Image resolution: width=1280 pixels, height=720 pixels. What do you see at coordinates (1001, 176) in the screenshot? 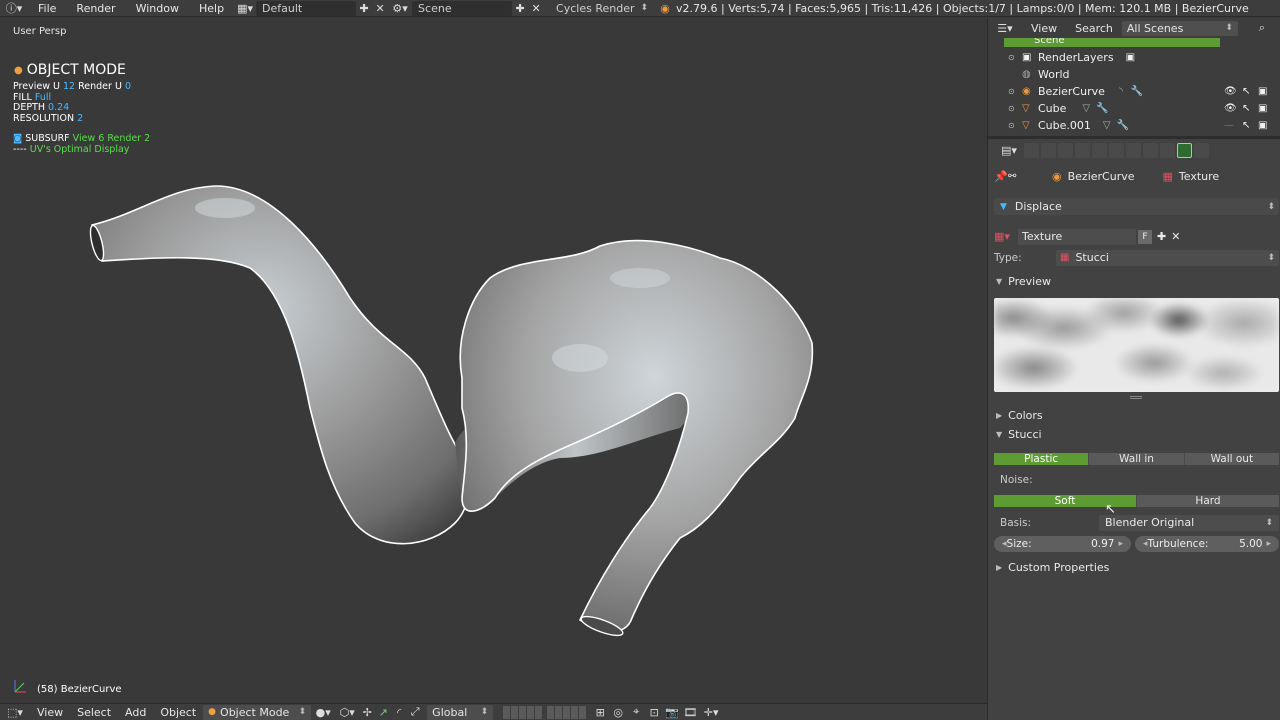
I see `pin-icon: 📌` at bounding box center [1001, 176].